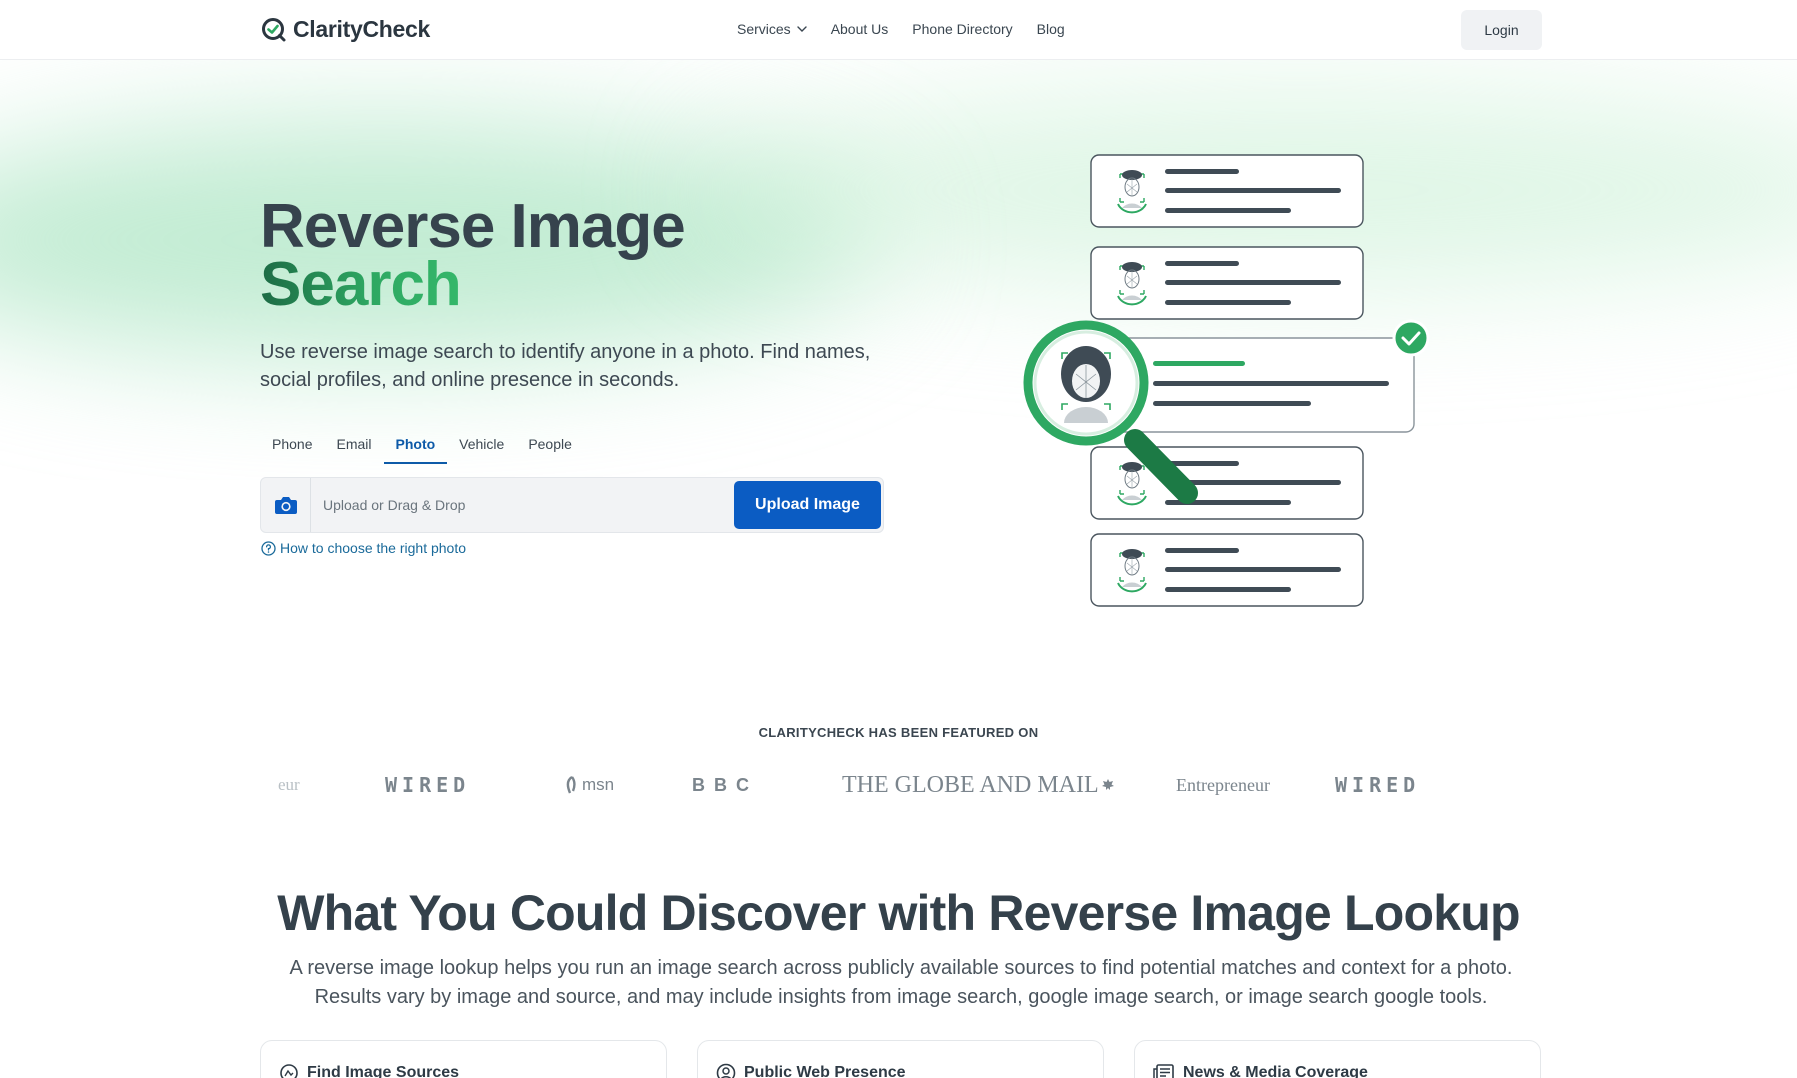 This screenshot has height=1078, width=1797. I want to click on tab-phone: Phone, so click(292, 447).